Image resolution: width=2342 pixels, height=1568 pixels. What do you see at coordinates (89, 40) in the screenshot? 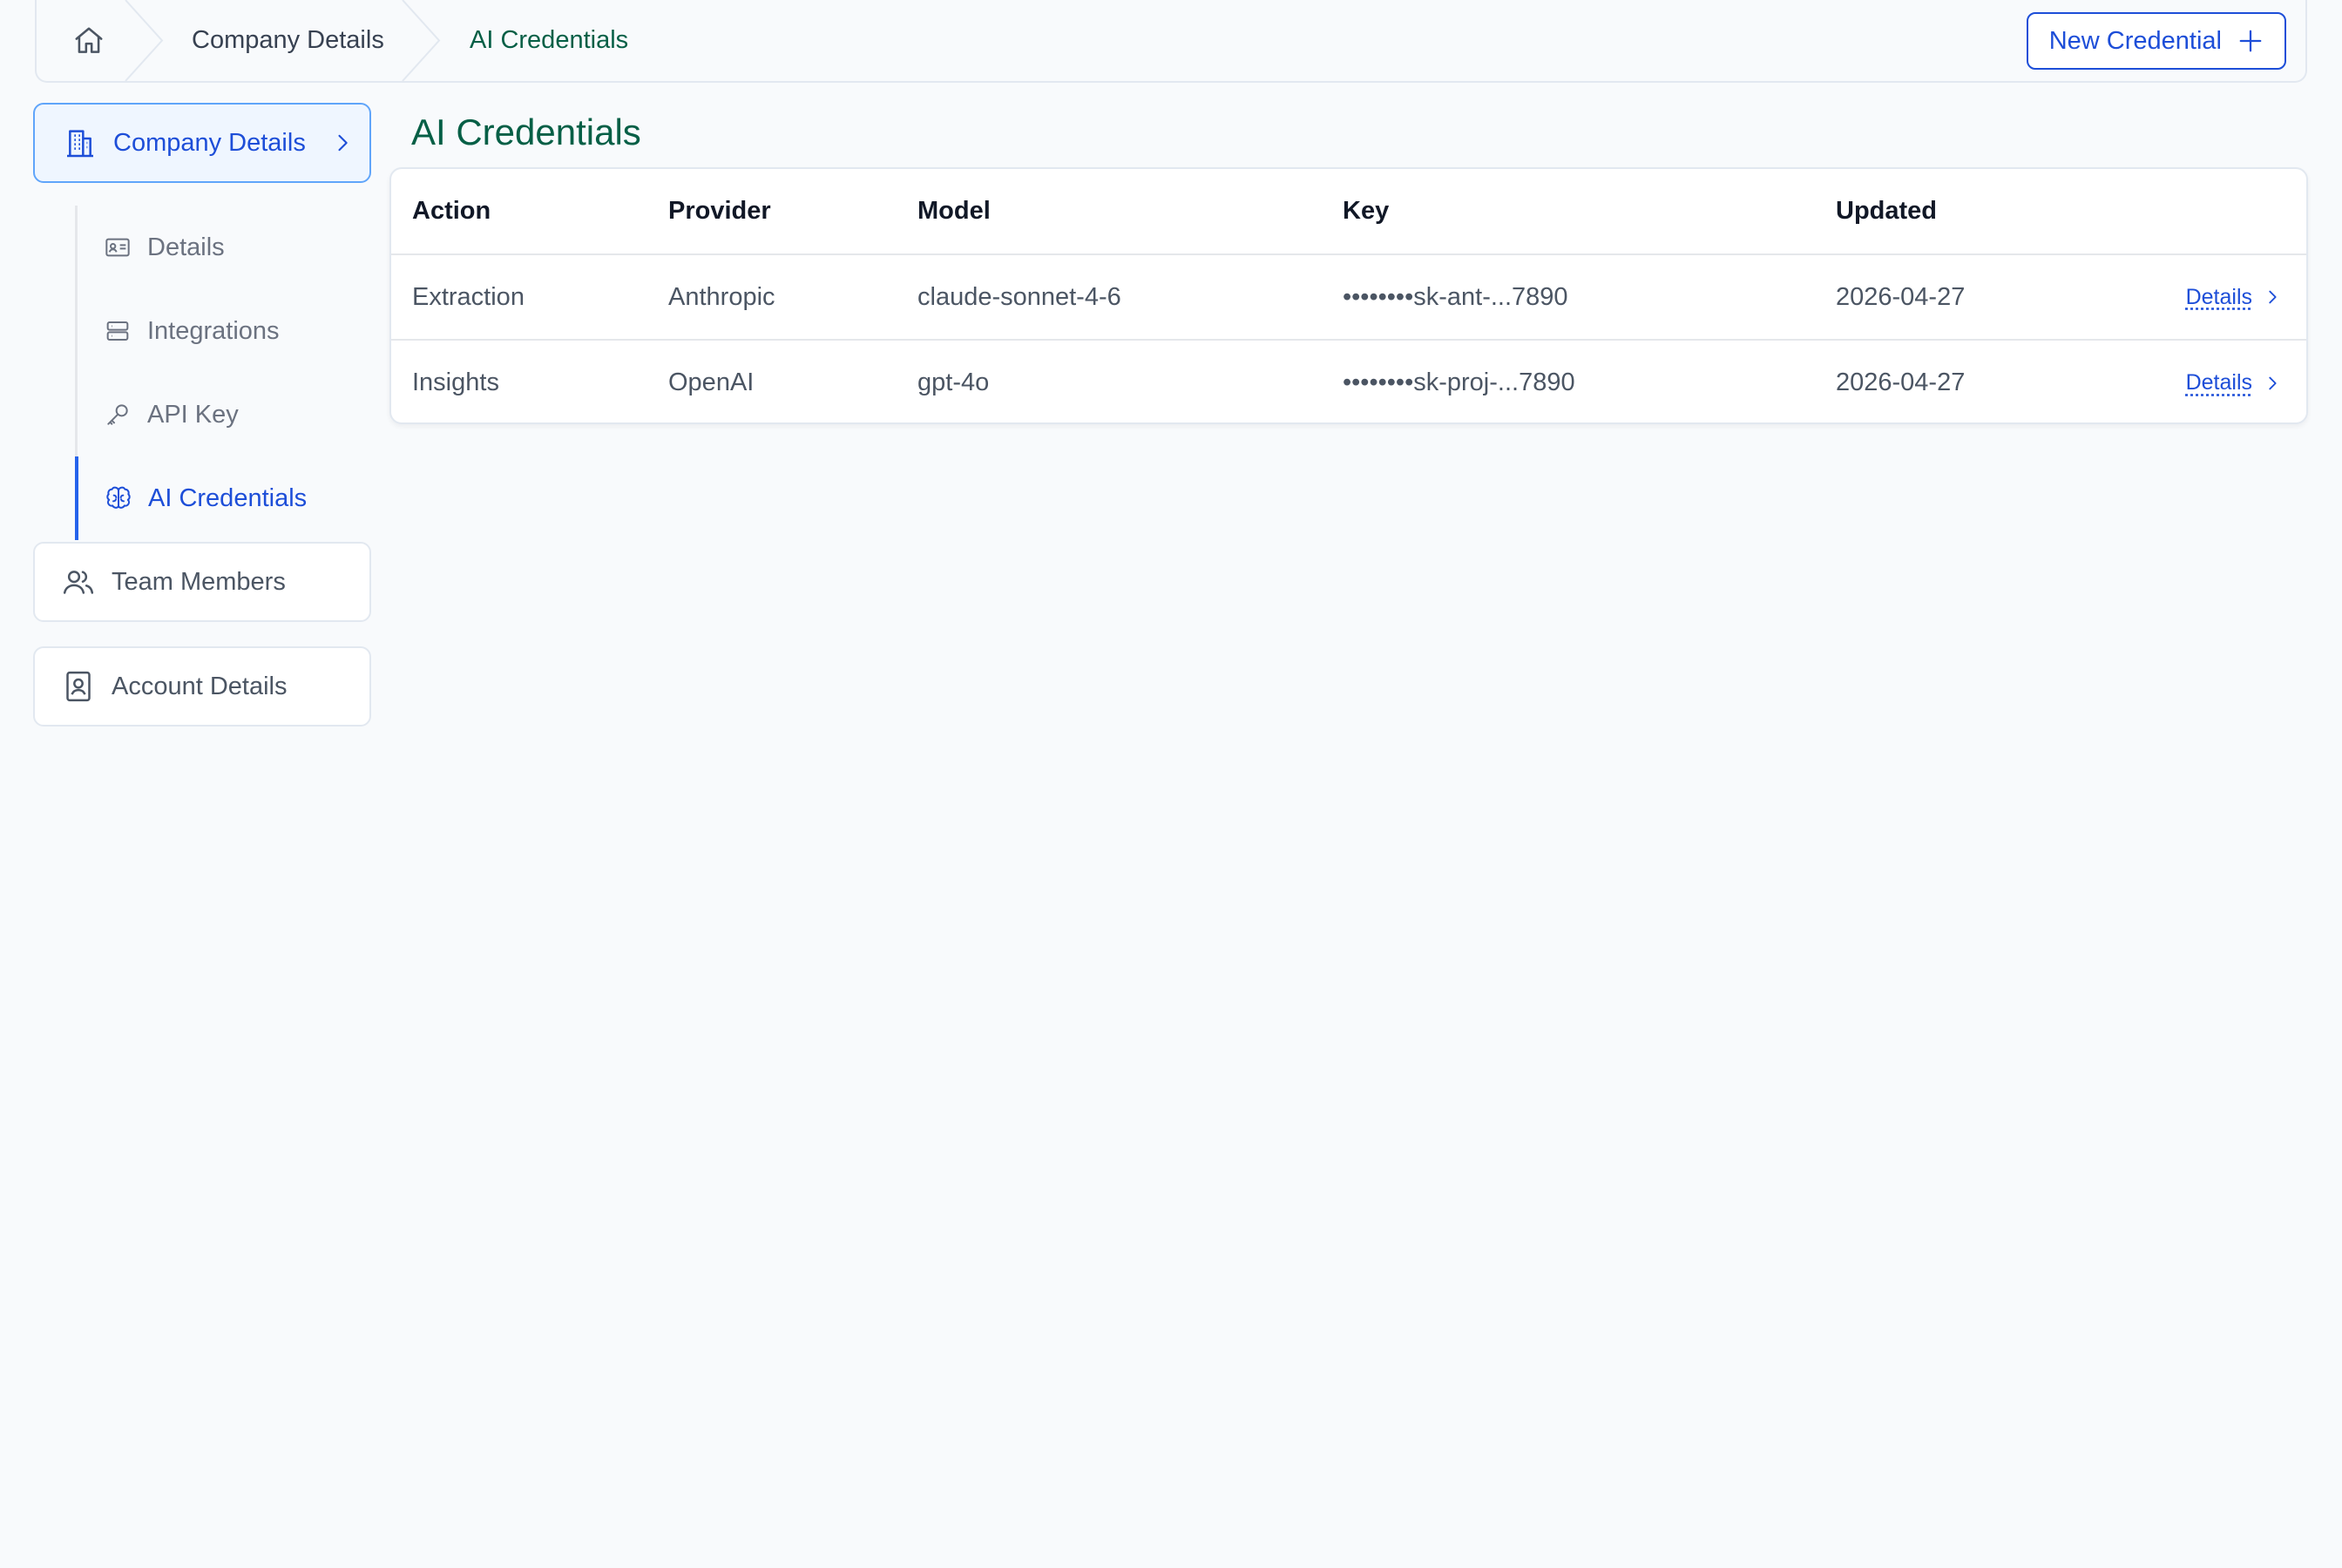
I see `home-icon` at bounding box center [89, 40].